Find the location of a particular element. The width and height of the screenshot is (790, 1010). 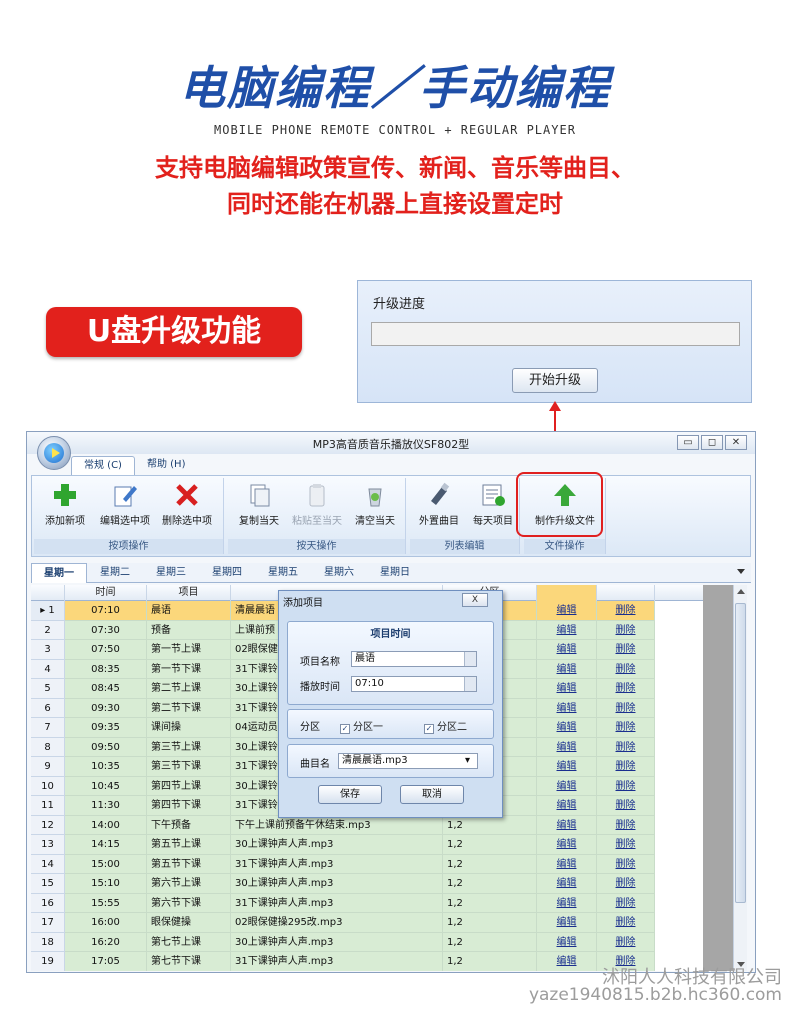

edit-item-button: 编辑选中项 is located at coordinates (125, 509).